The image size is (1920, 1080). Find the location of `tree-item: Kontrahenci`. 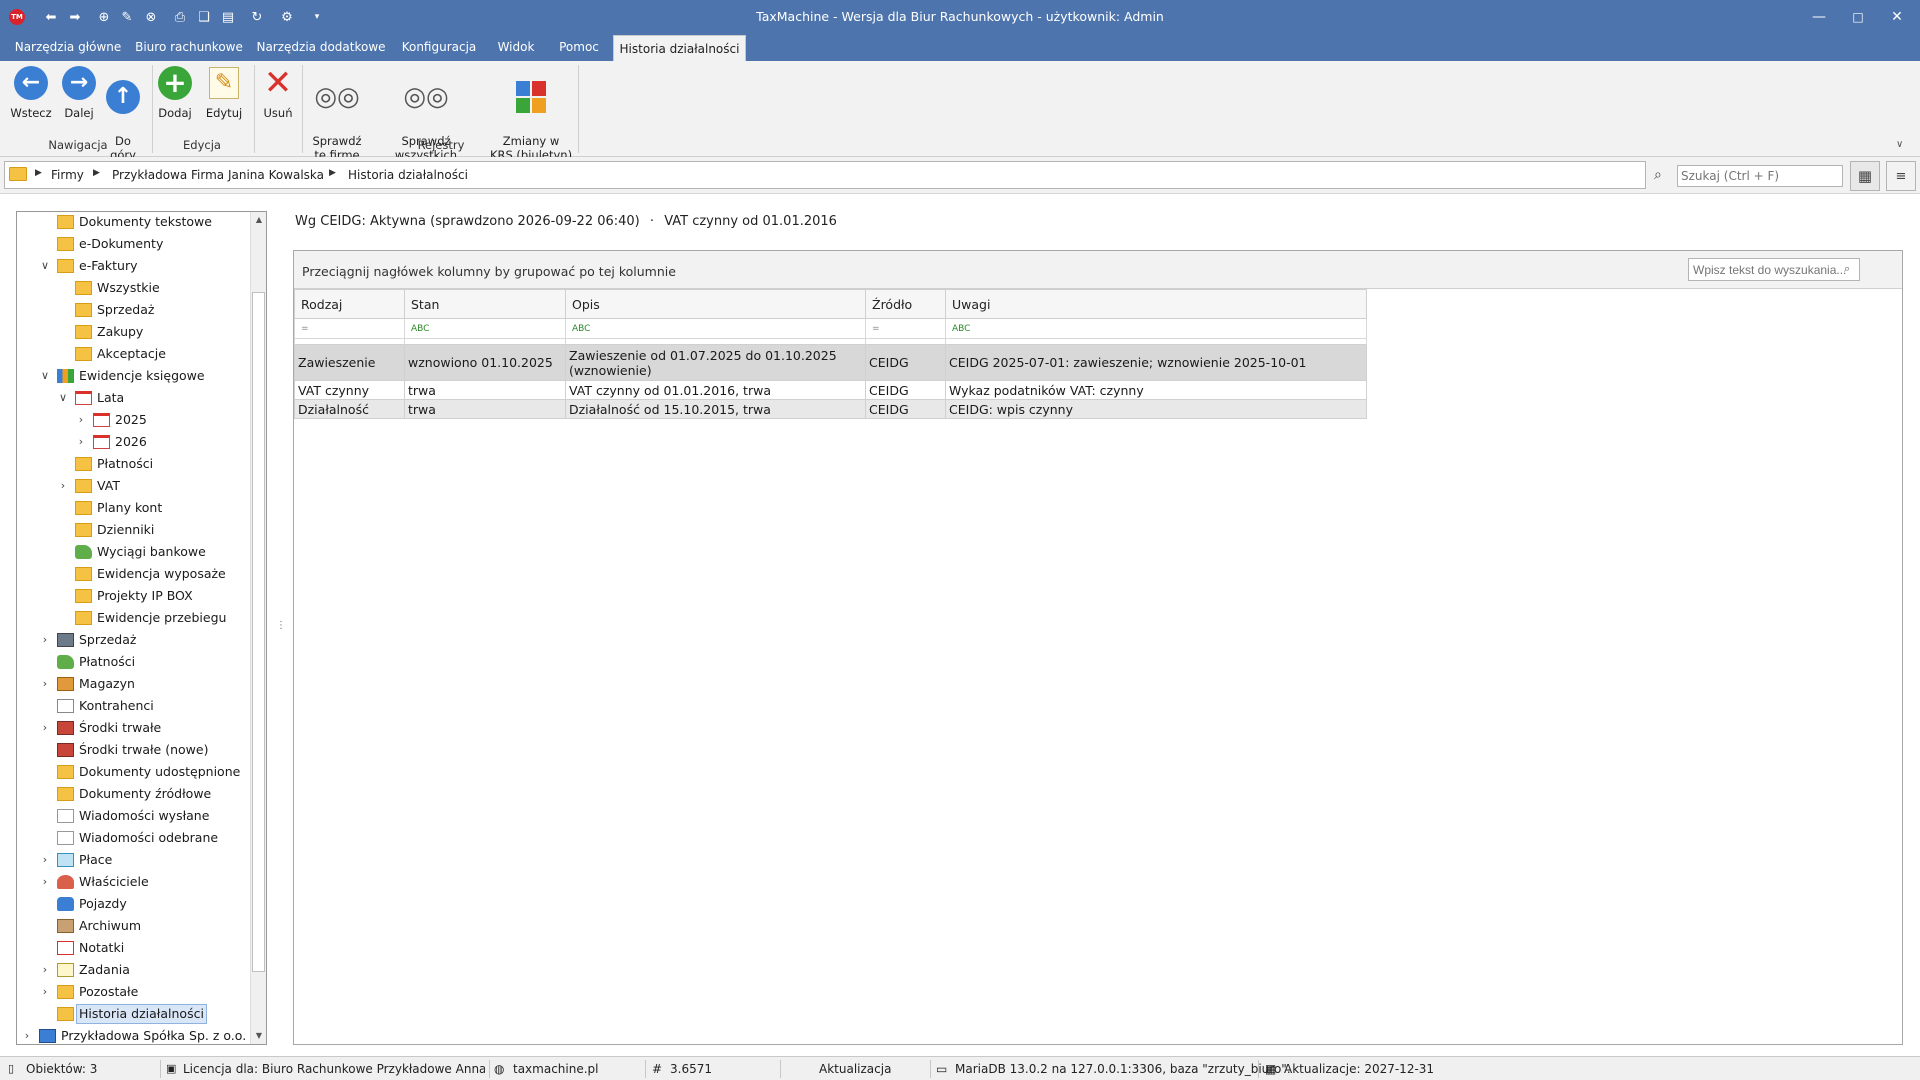

tree-item: Kontrahenci is located at coordinates (141, 706).